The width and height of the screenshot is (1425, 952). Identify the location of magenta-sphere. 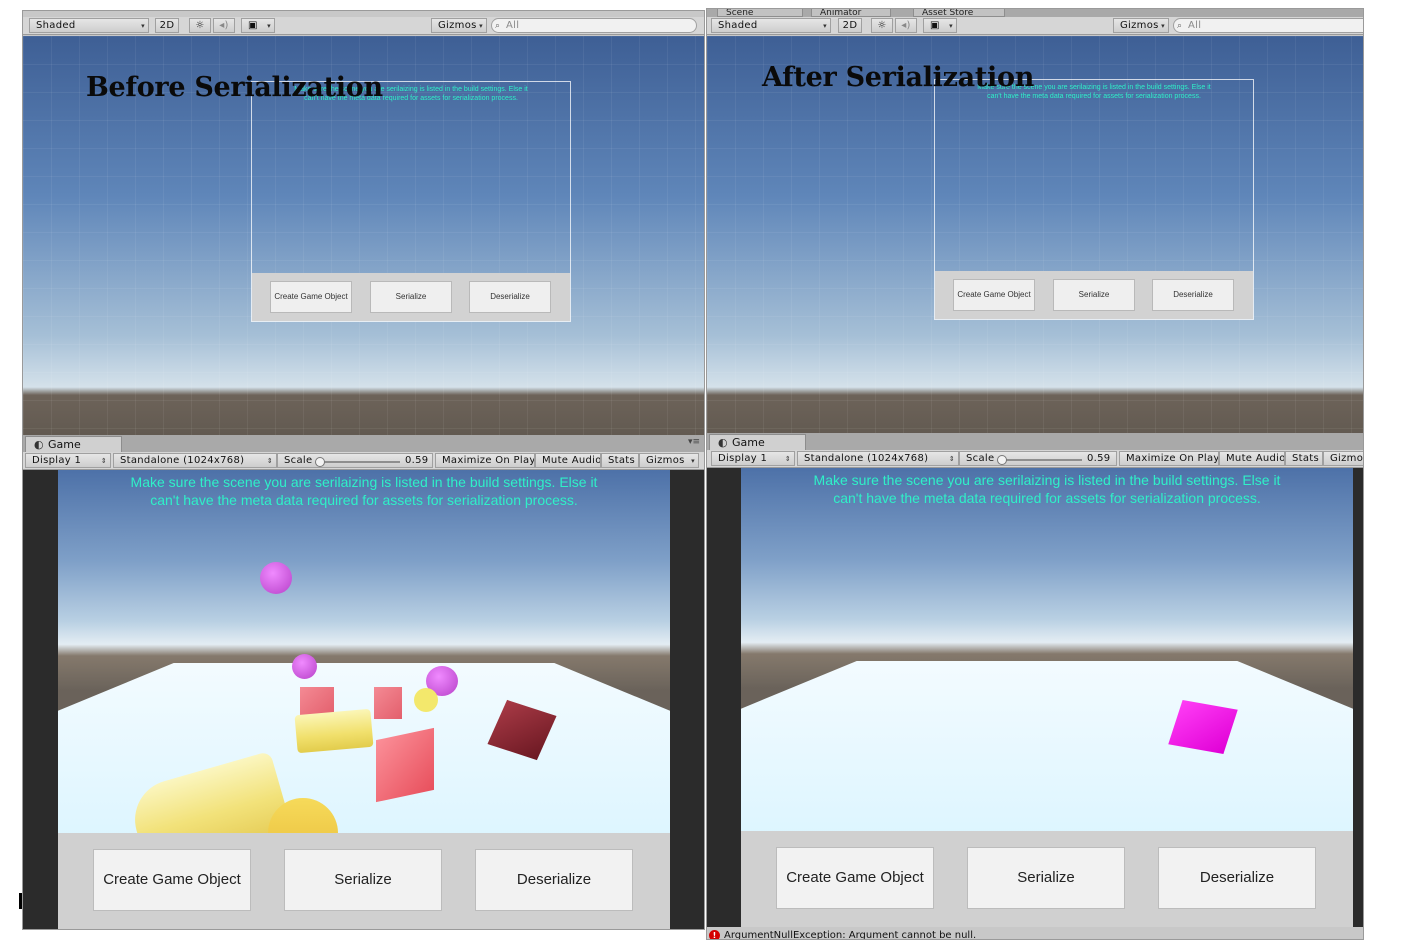
(276, 578).